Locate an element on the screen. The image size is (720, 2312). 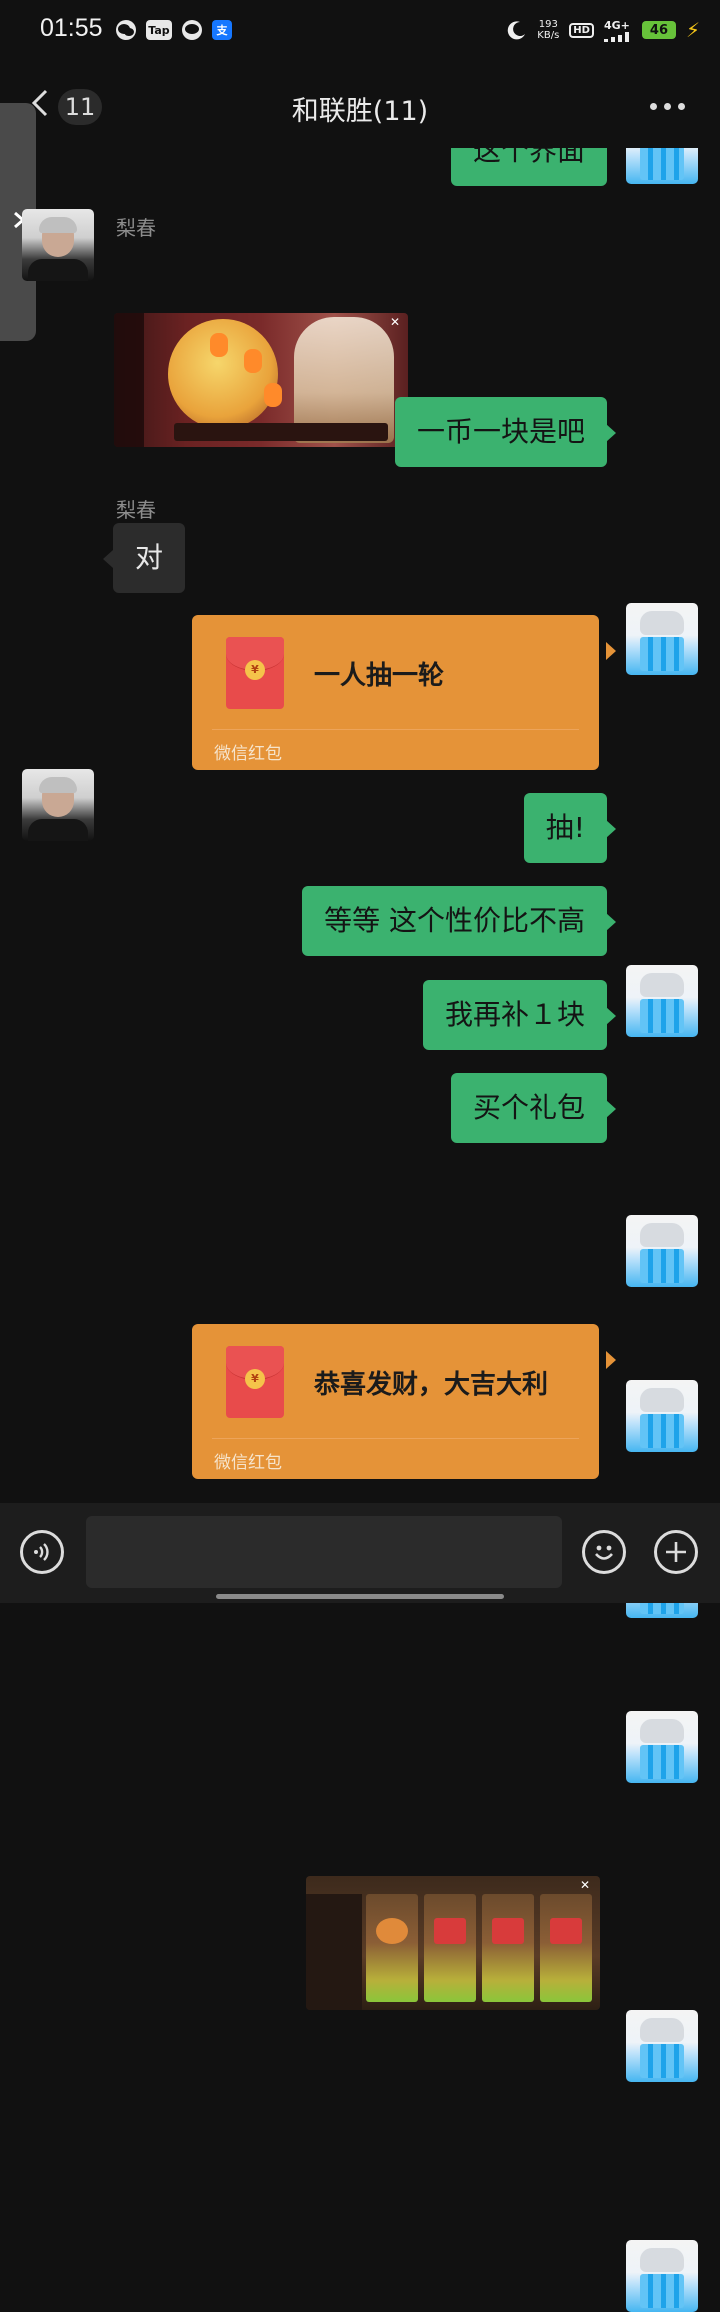
home-indicator is located at coordinates (360, 1596).